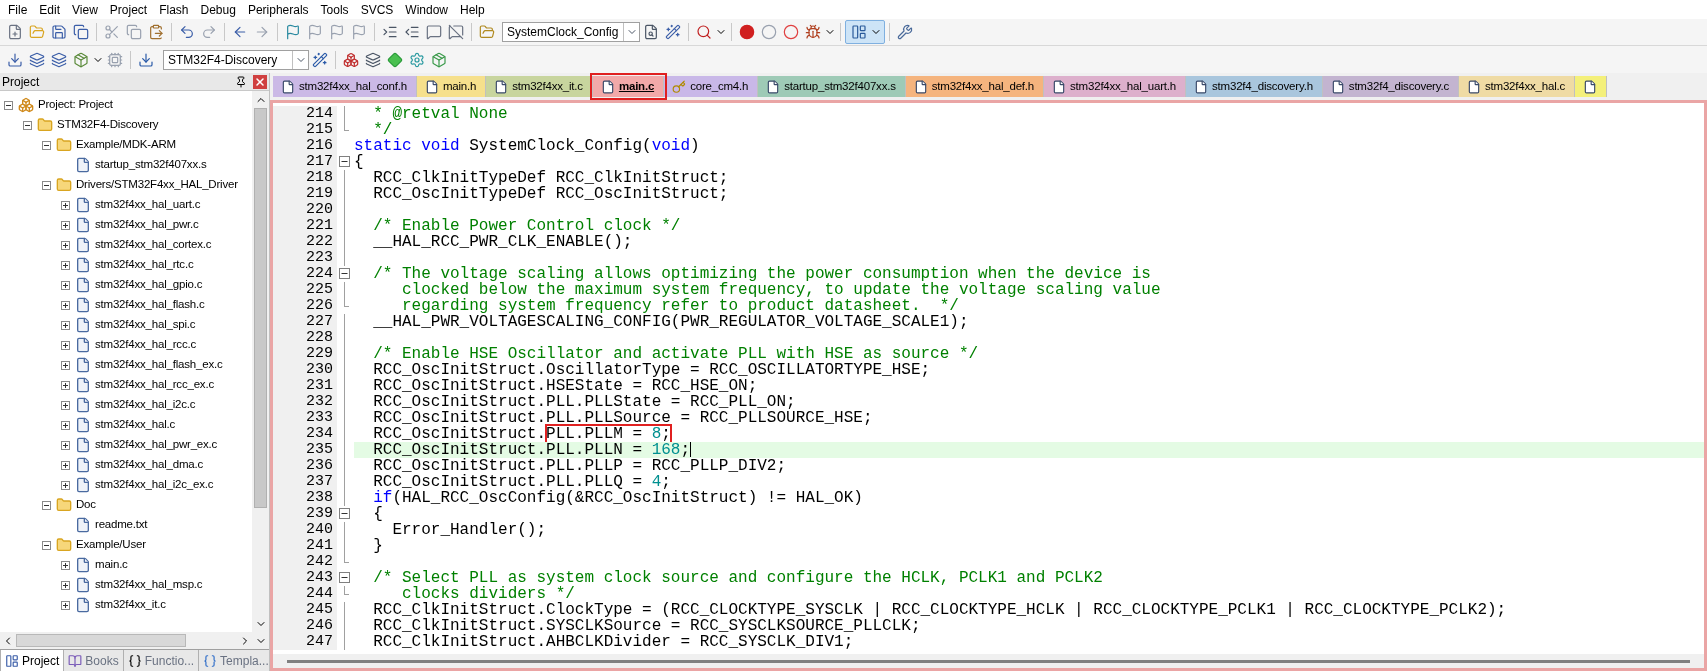 This screenshot has height=671, width=1707. Describe the element at coordinates (747, 32) in the screenshot. I see `breakpoint-icon` at that location.